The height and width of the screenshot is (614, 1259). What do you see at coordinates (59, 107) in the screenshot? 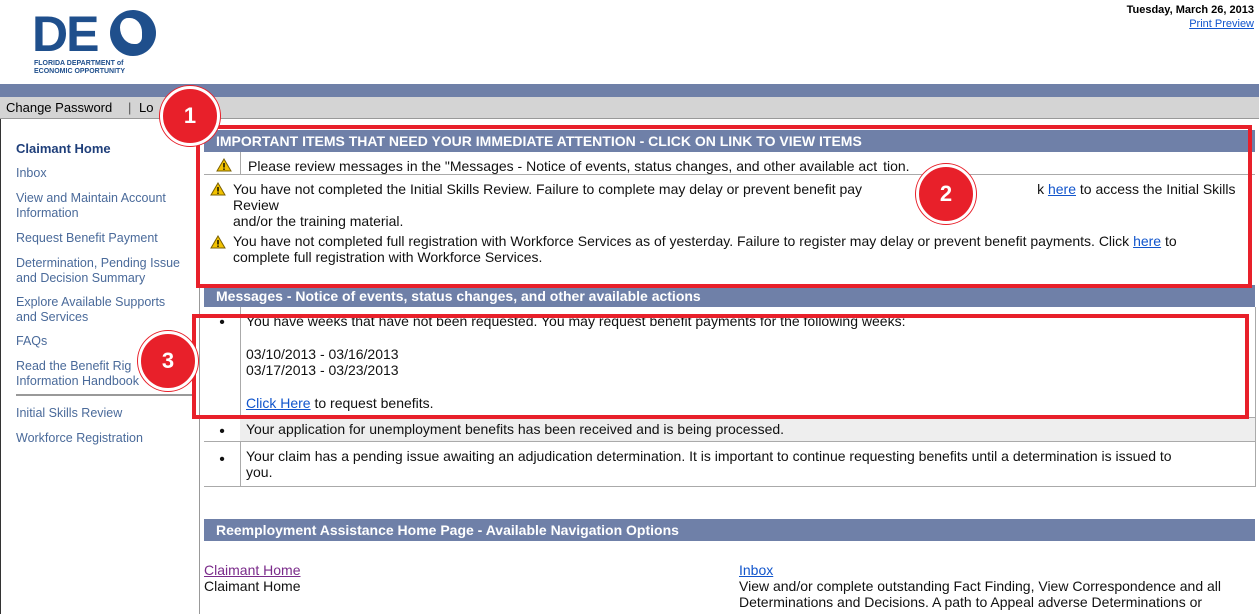
I see `change-password-link: Change Password` at bounding box center [59, 107].